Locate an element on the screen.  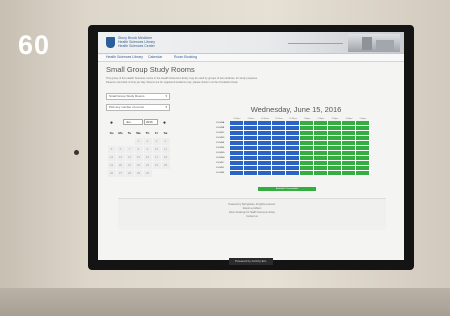
calendar-day: 10 is located at coordinates (156, 149).